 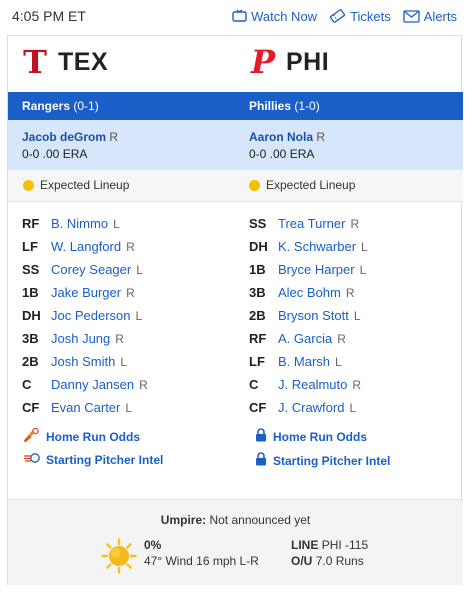 What do you see at coordinates (257, 315) in the screenshot?
I see `player-position: 2B` at bounding box center [257, 315].